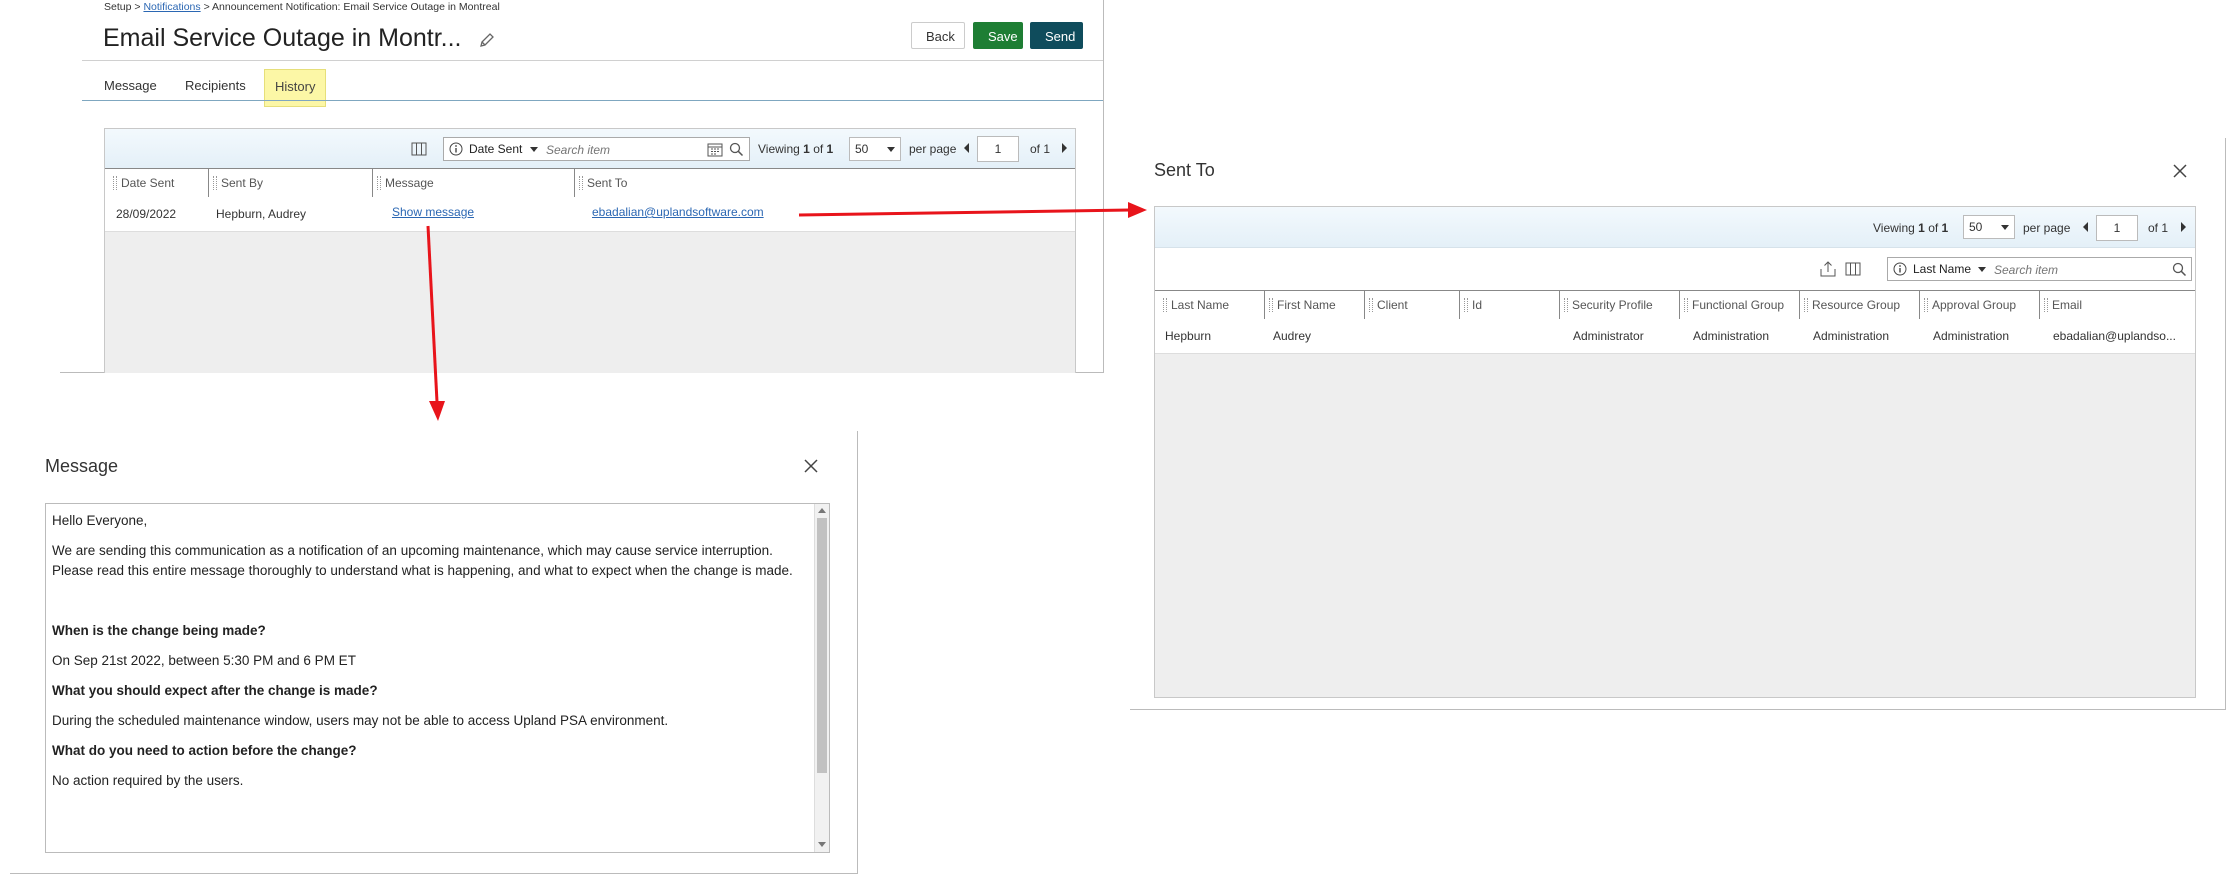 This screenshot has width=2237, height=885. I want to click on annotation-arrows, so click(786, 311).